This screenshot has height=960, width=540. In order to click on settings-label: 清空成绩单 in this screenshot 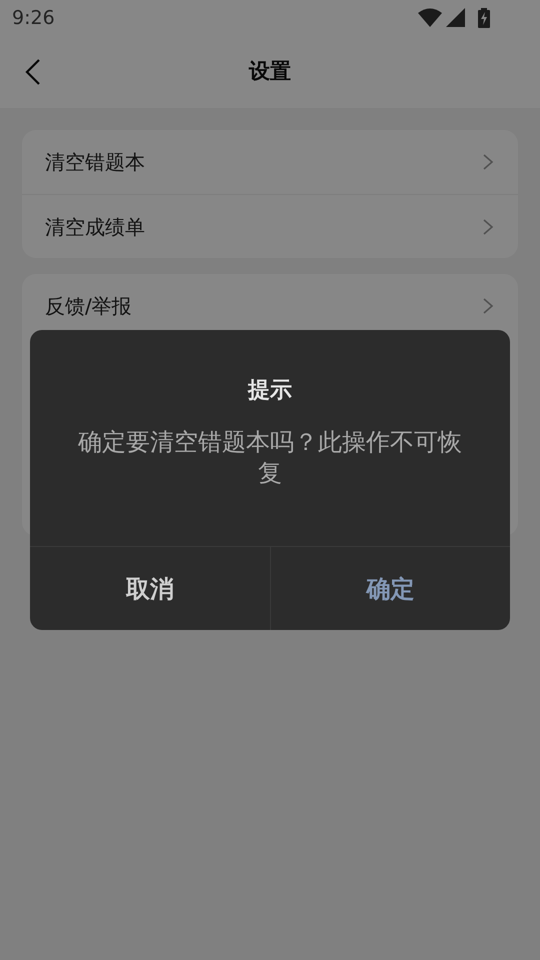, I will do `click(95, 227)`.